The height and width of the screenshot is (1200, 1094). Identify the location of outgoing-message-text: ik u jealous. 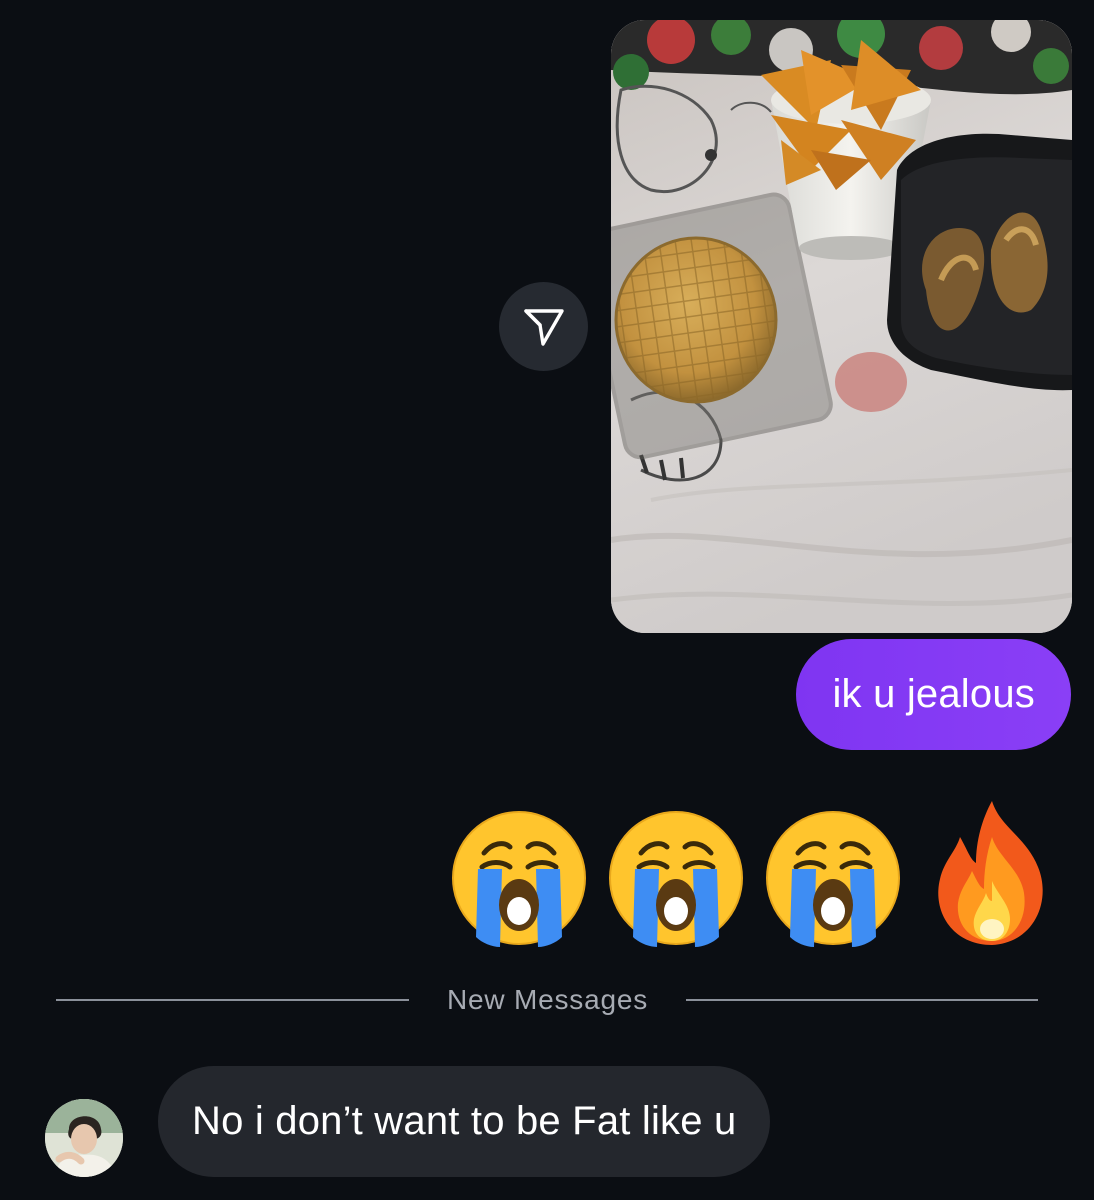
(933, 694).